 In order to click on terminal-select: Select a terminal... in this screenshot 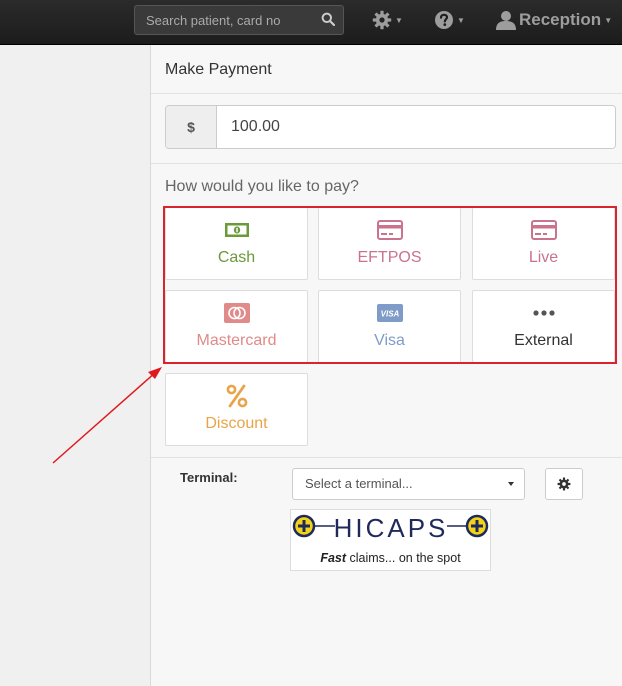, I will do `click(408, 484)`.